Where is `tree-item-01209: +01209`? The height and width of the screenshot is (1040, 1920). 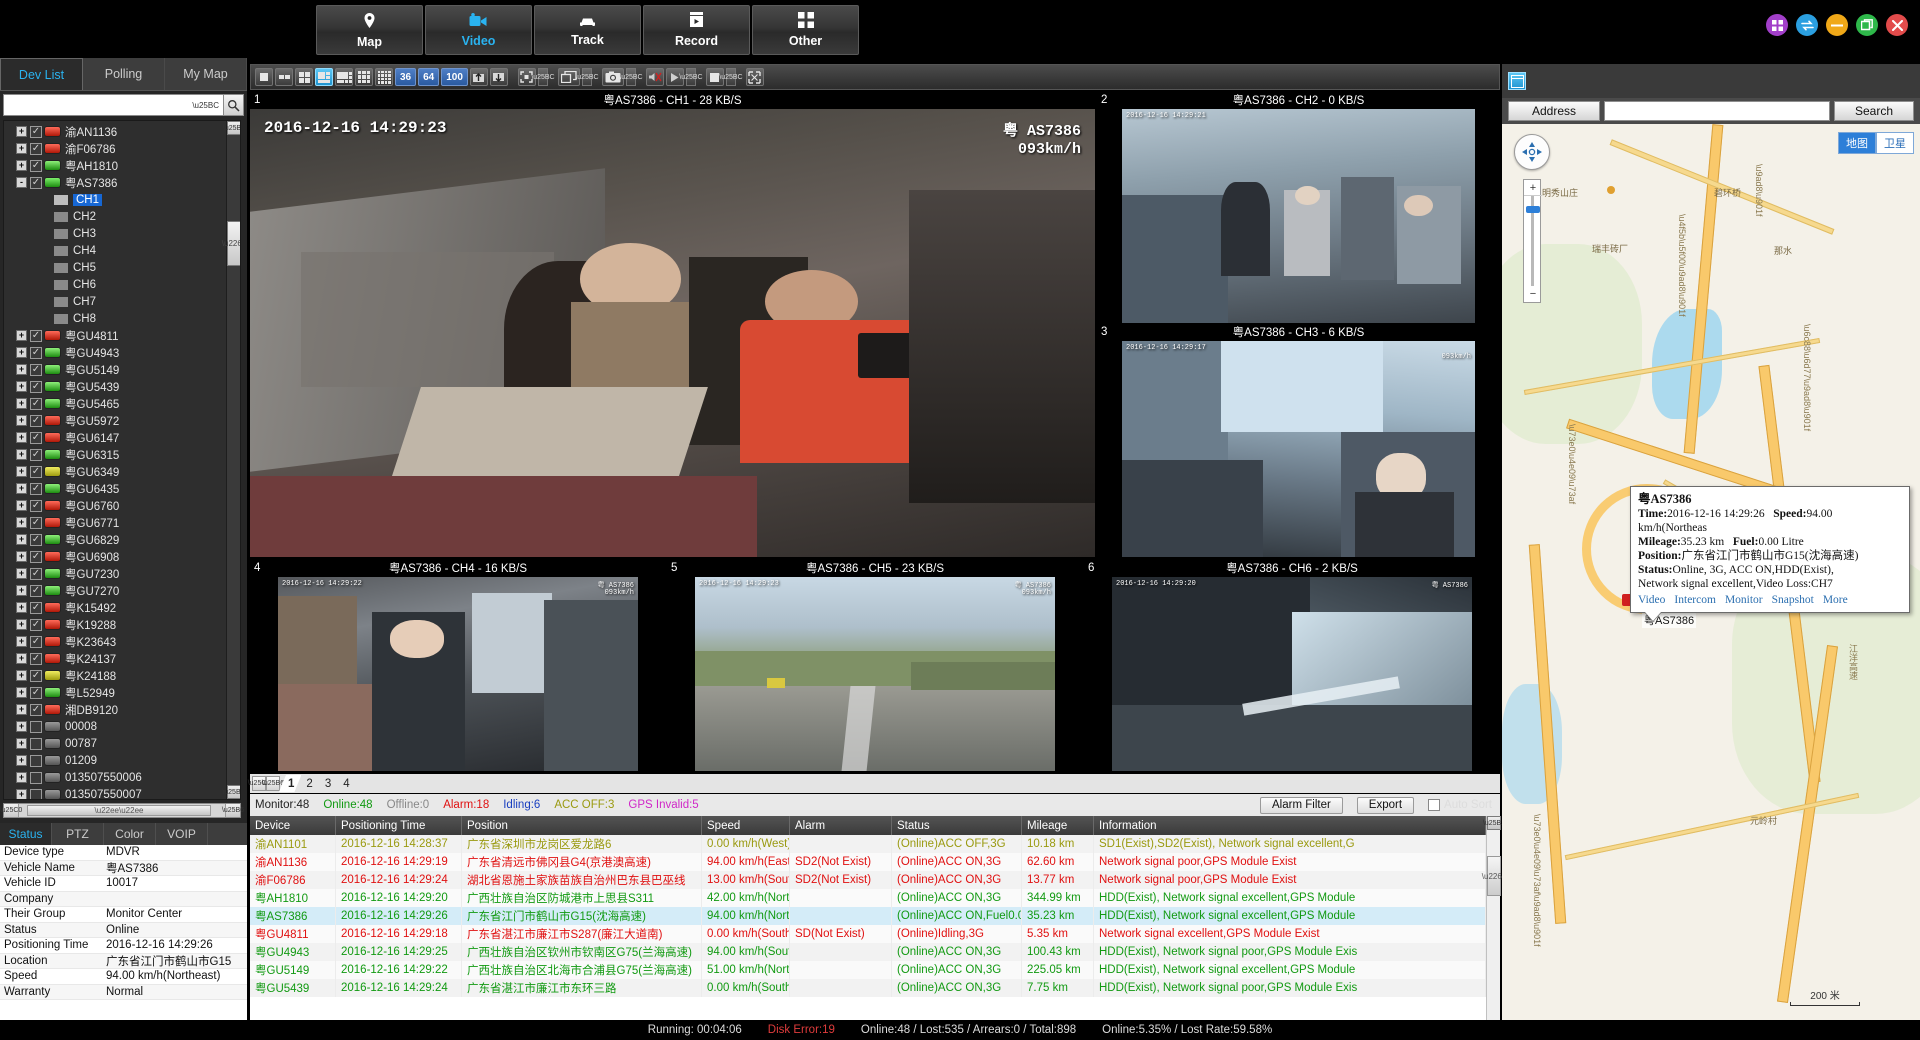 tree-item-01209: +01209 is located at coordinates (115, 760).